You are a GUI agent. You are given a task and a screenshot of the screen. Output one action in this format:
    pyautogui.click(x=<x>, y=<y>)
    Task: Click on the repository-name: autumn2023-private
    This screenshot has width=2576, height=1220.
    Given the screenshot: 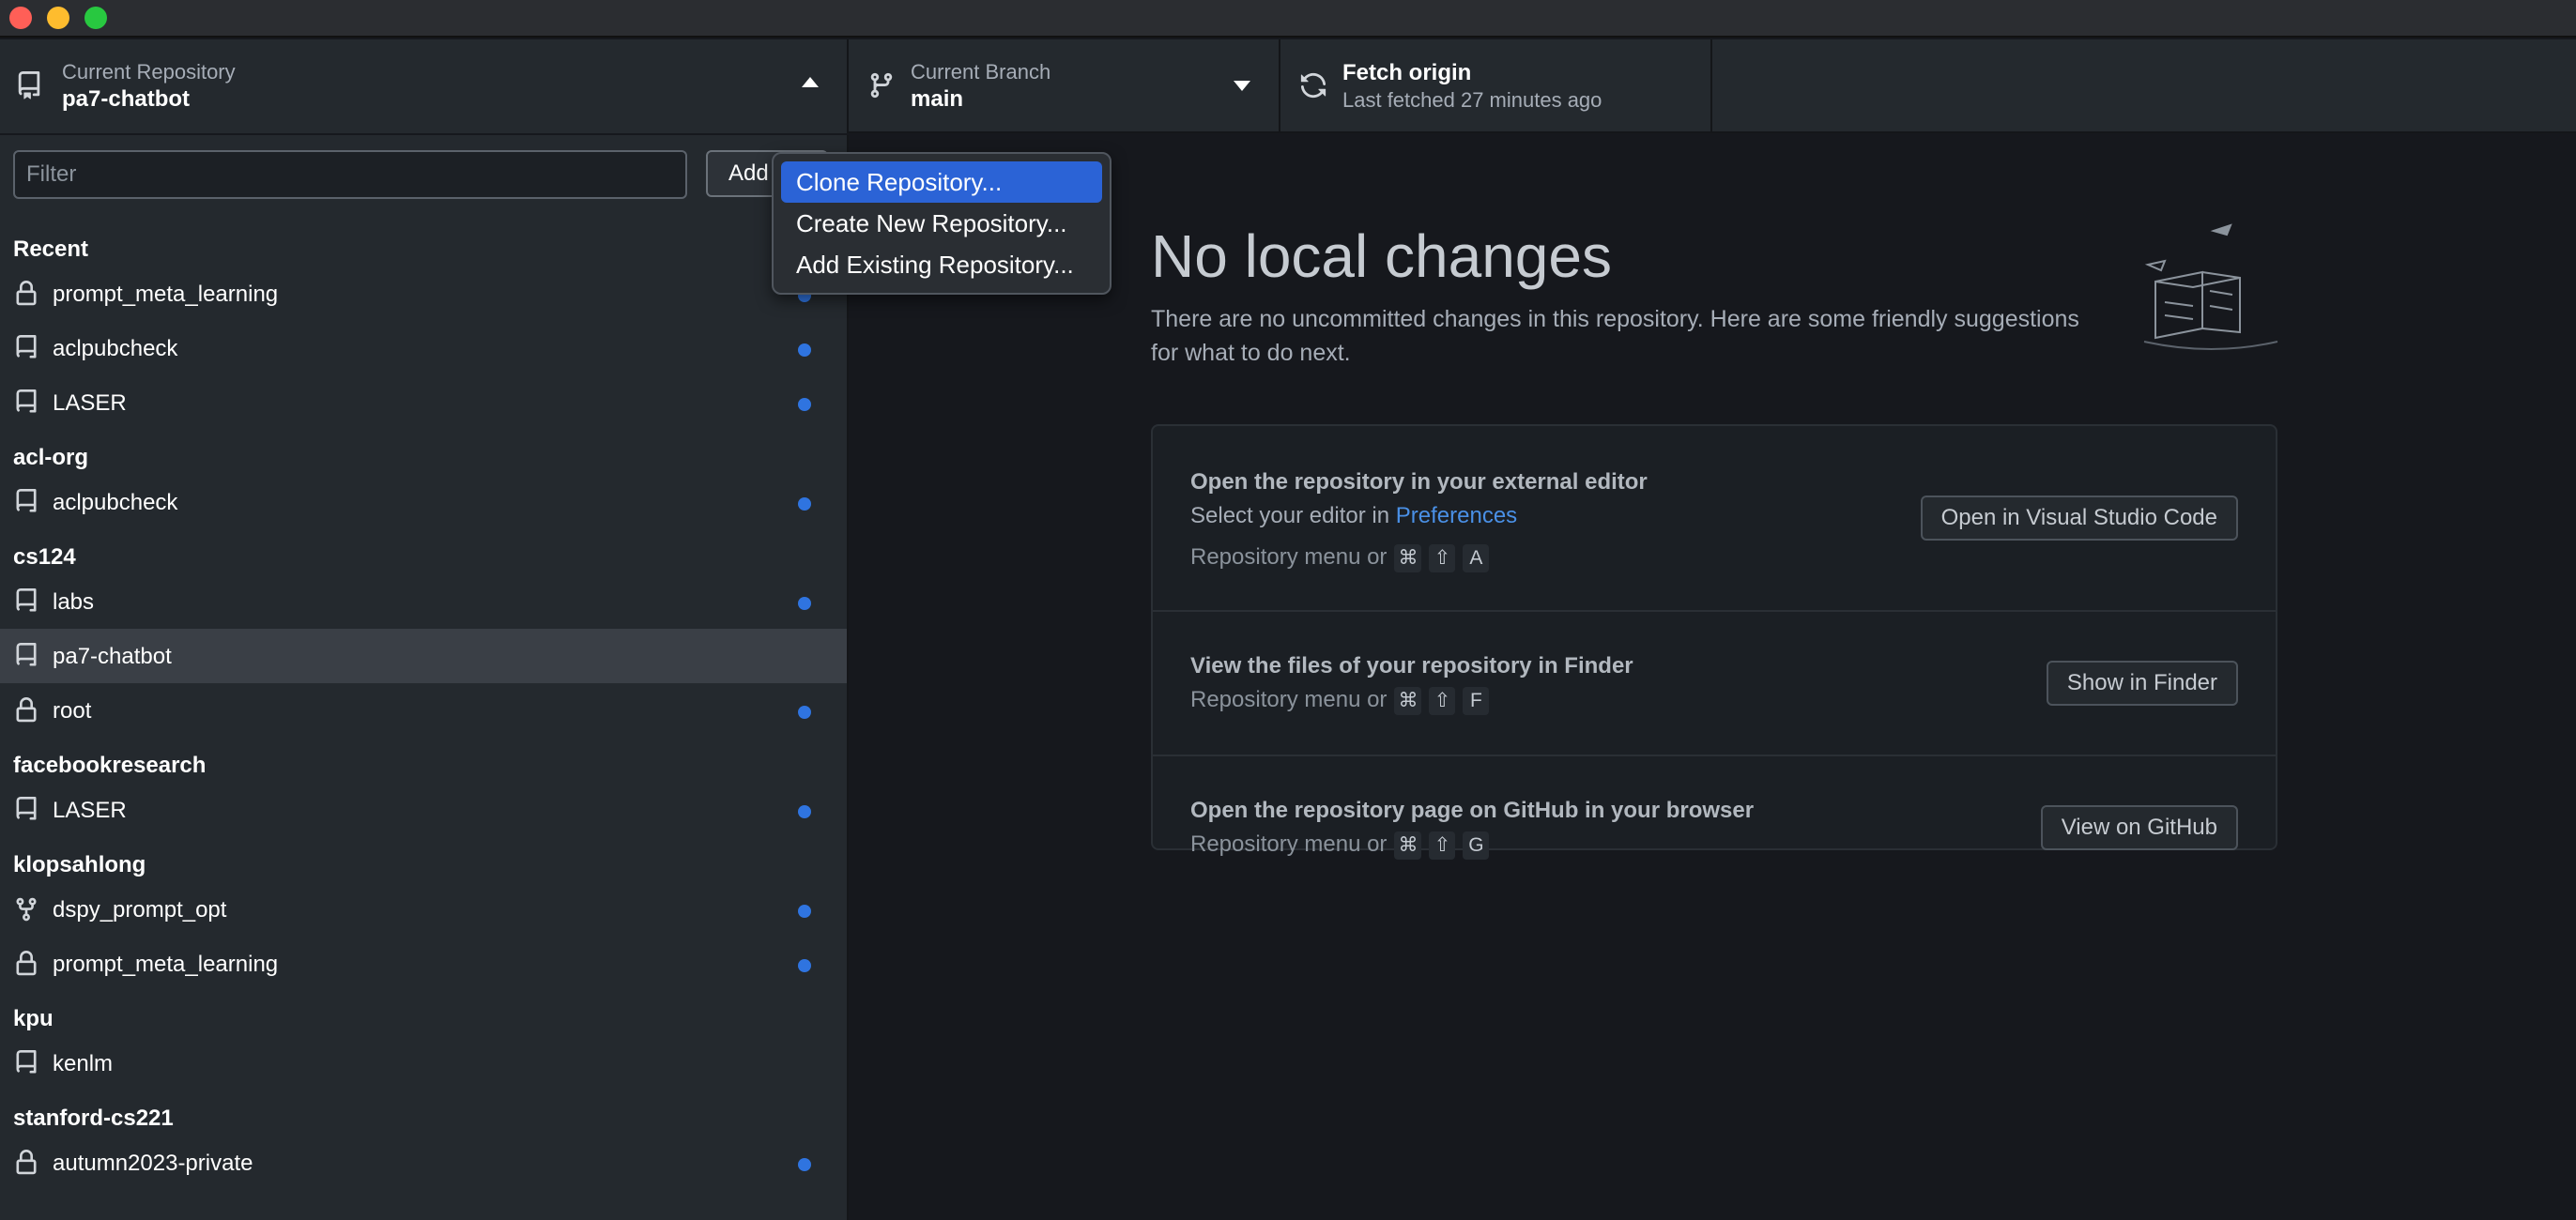 What is the action you would take?
    pyautogui.click(x=153, y=1164)
    